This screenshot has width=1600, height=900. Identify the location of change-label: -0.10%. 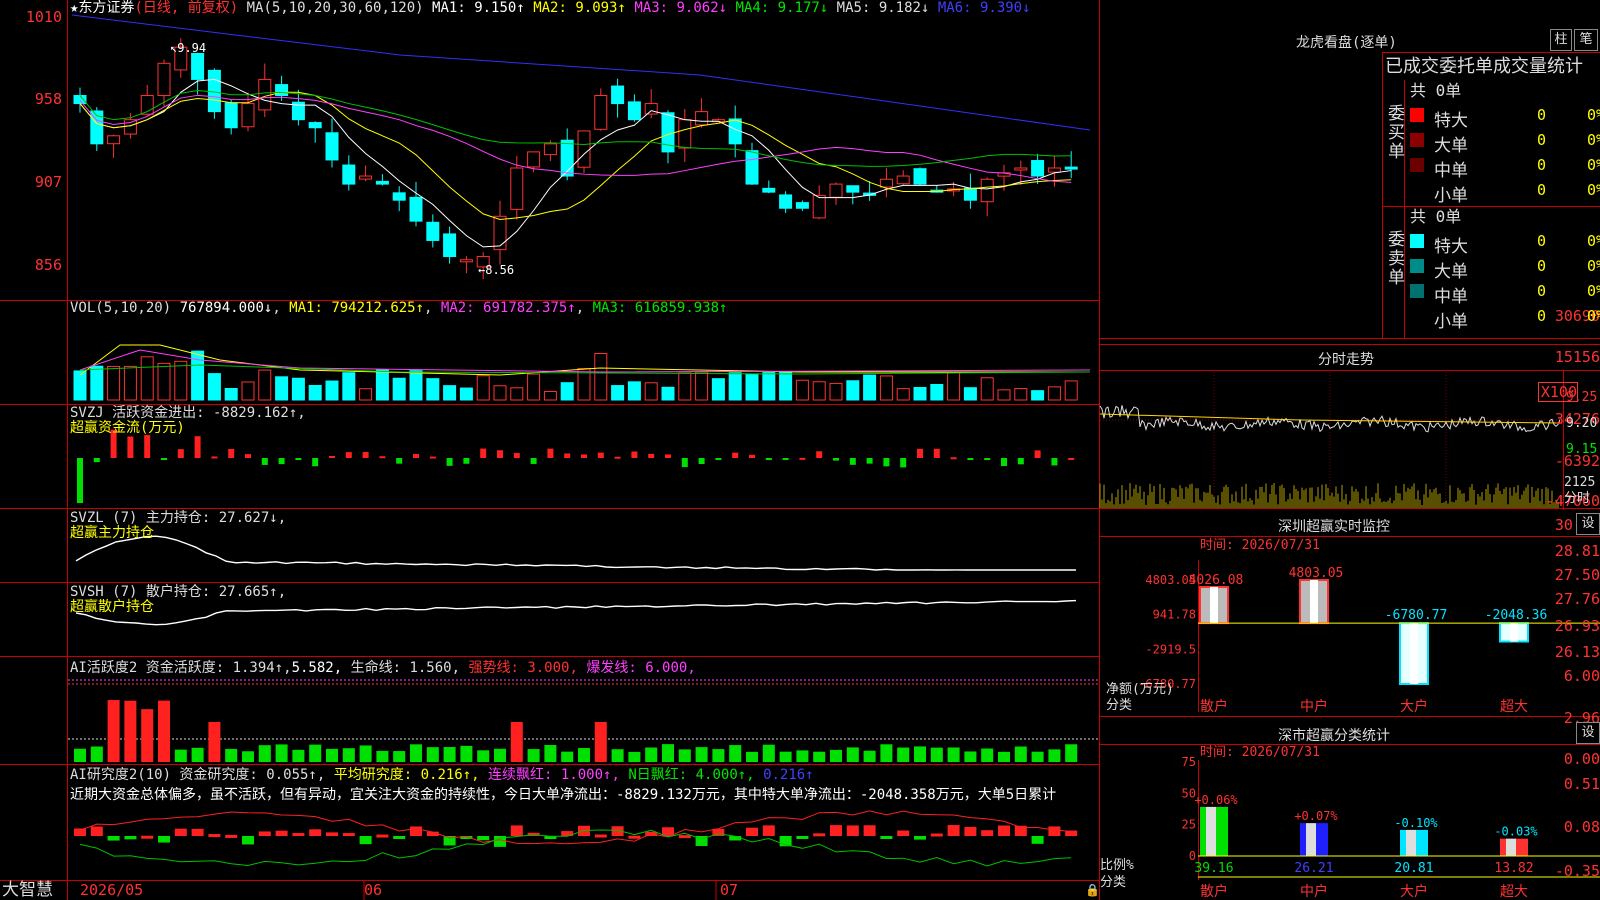
(1416, 823).